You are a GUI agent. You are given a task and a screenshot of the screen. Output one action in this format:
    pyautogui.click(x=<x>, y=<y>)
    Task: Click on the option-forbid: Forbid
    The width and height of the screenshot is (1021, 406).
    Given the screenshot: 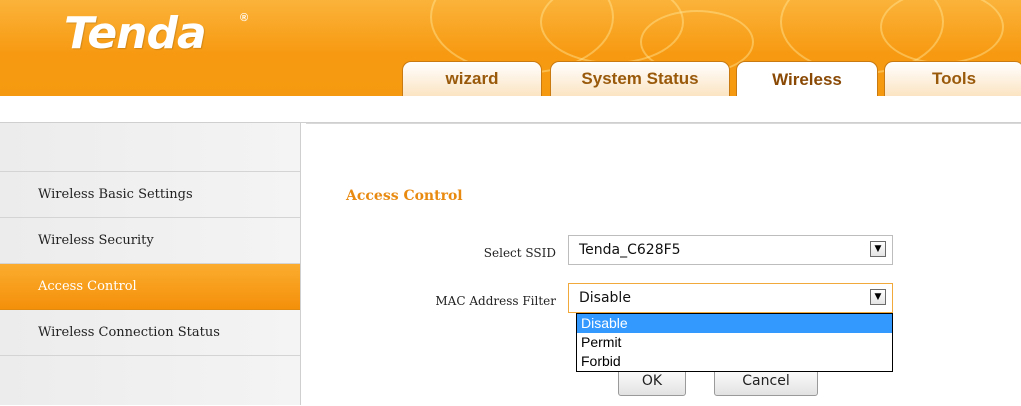 What is the action you would take?
    pyautogui.click(x=734, y=361)
    